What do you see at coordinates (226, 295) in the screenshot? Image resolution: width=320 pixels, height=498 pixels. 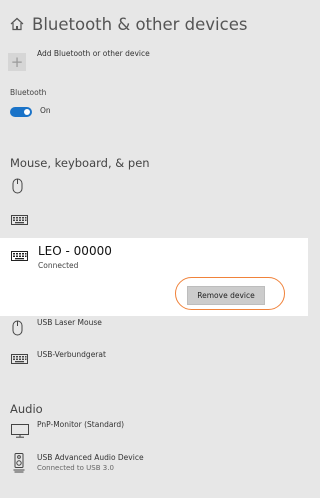 I see `remove-device-button: Remove device` at bounding box center [226, 295].